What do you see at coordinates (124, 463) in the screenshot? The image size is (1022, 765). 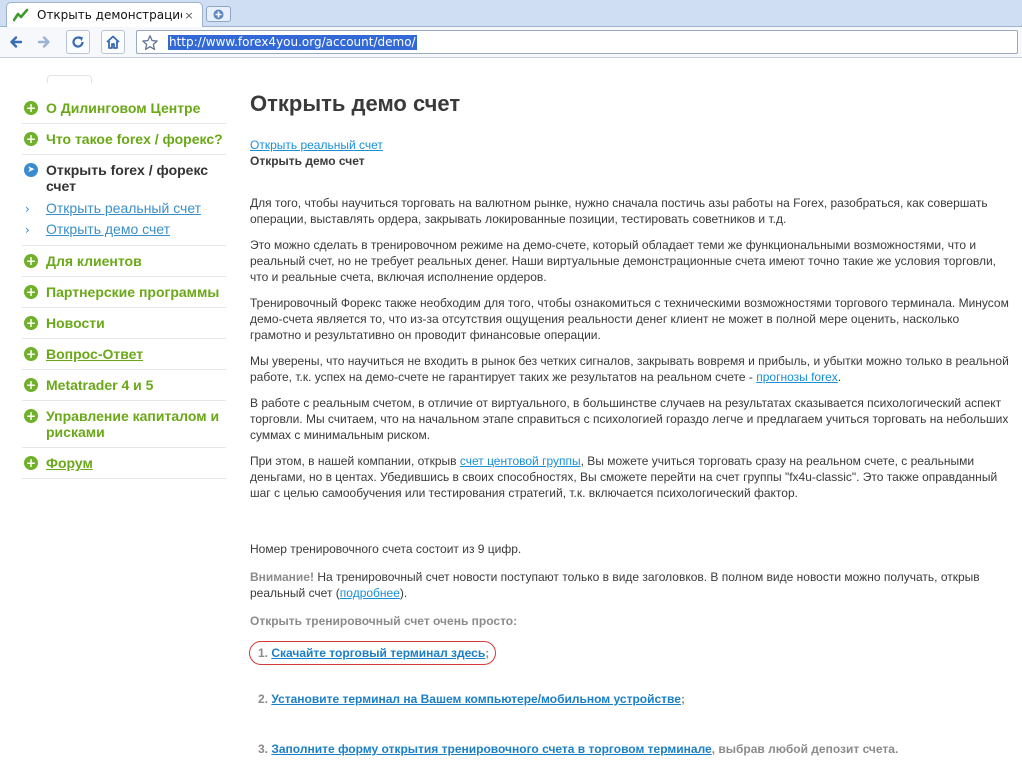 I see `sidebar-item: + Форум` at bounding box center [124, 463].